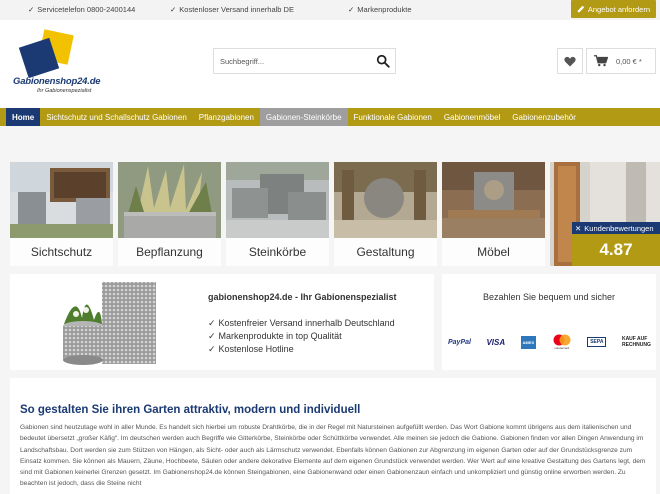  Describe the element at coordinates (616, 250) in the screenshot. I see `reviews-score: 4.87` at that location.